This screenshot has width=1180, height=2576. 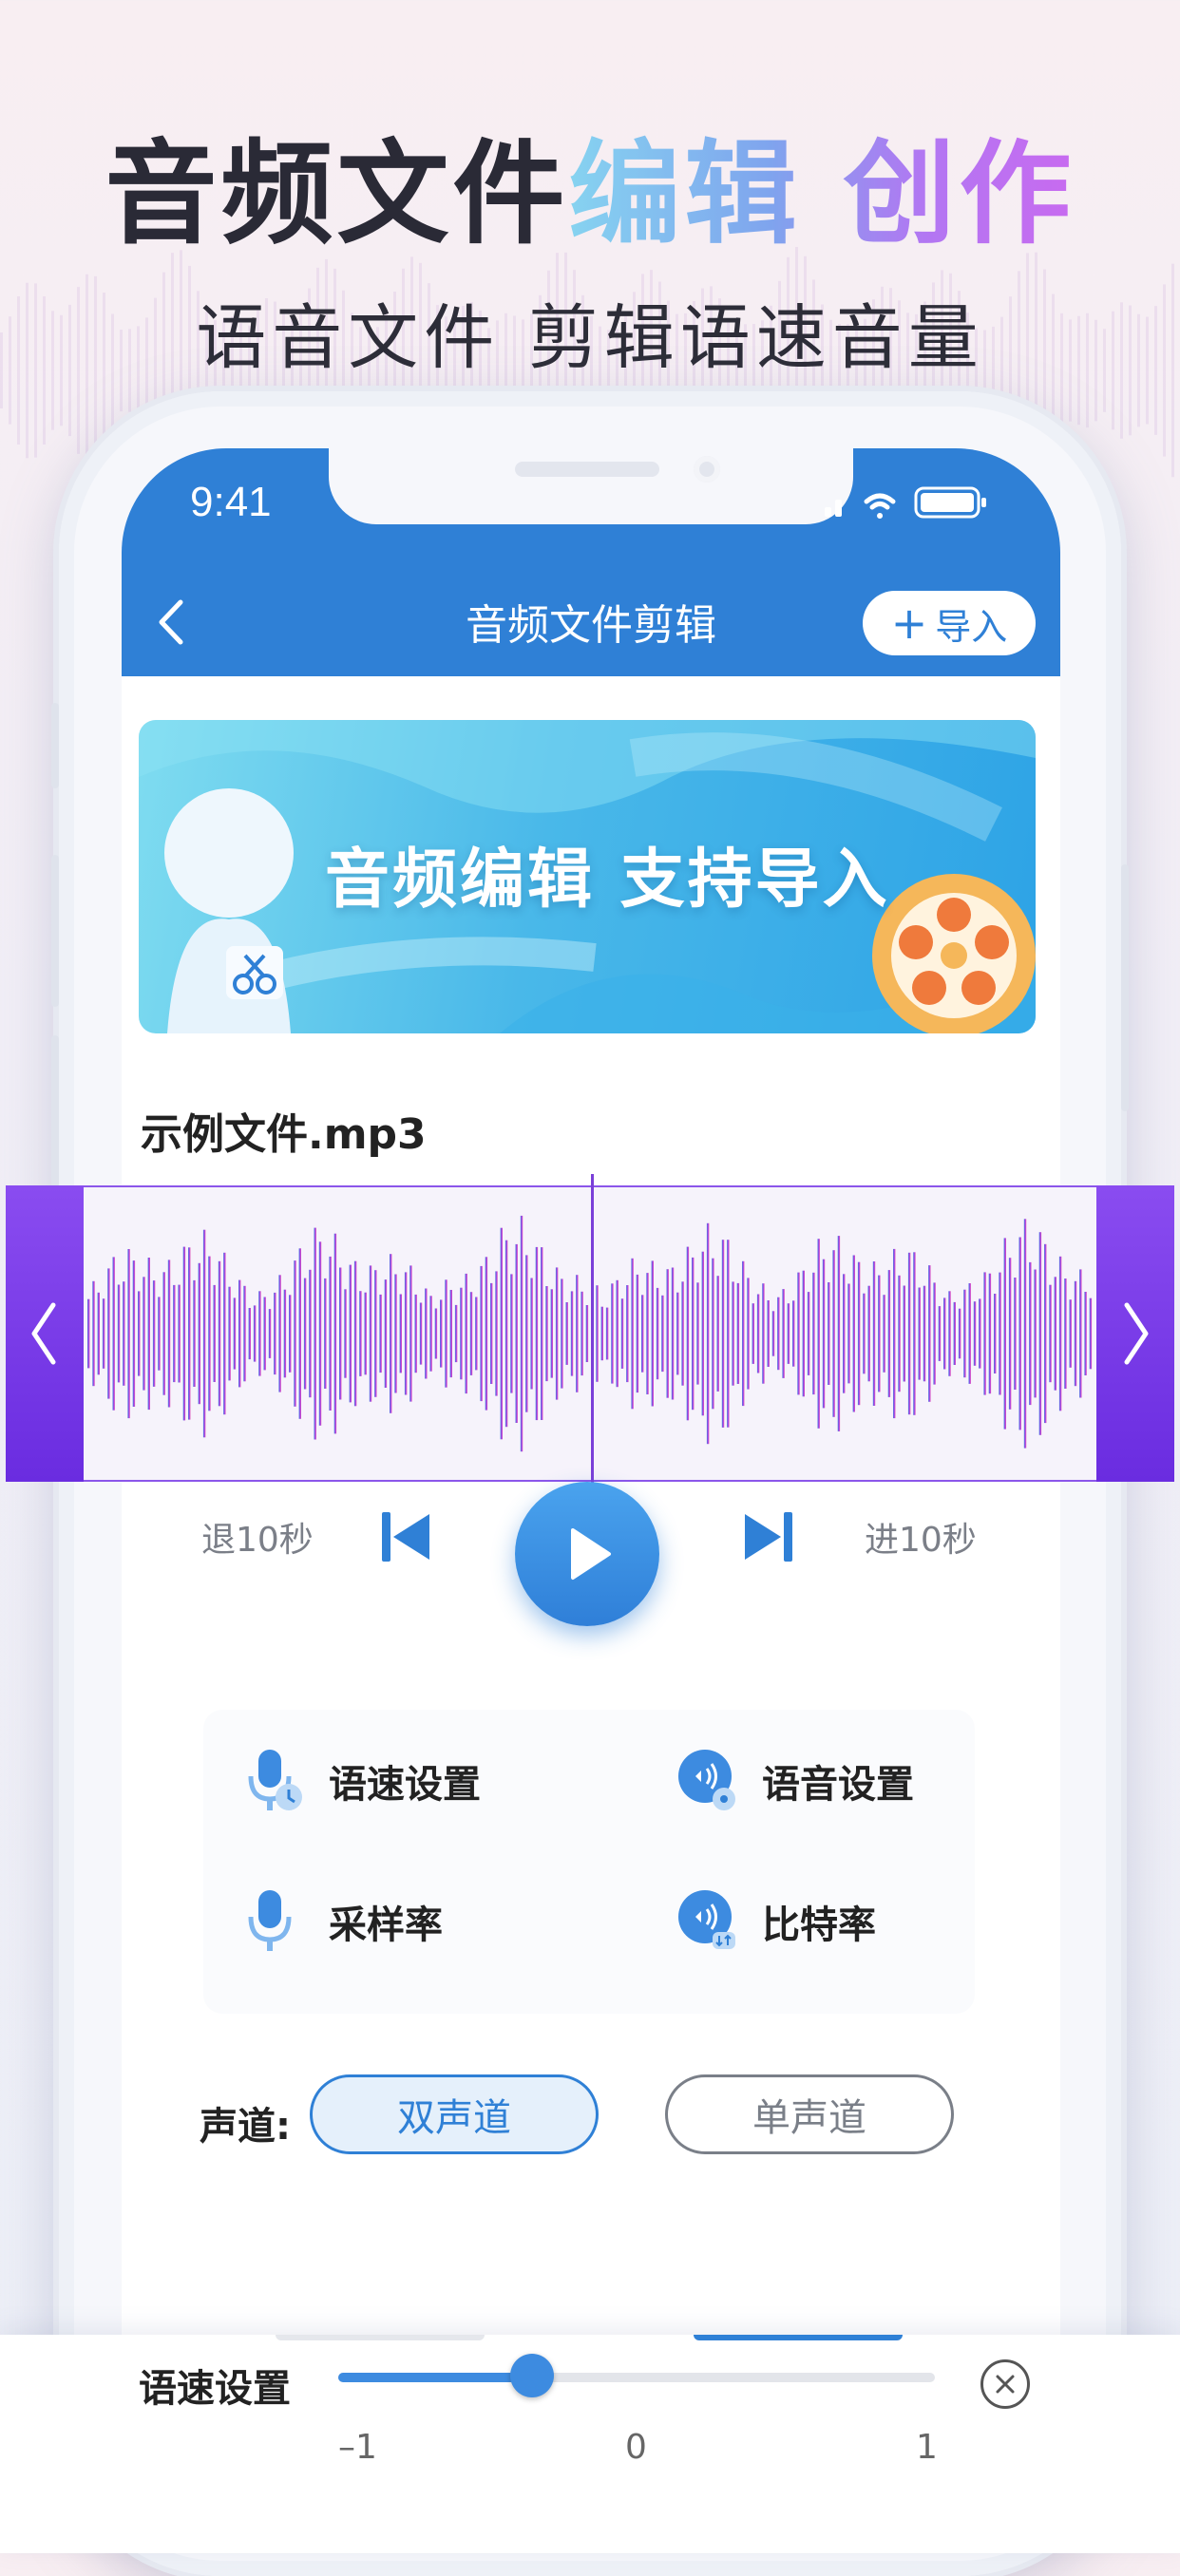 I want to click on phone-side-button-right, so click(x=1125, y=987).